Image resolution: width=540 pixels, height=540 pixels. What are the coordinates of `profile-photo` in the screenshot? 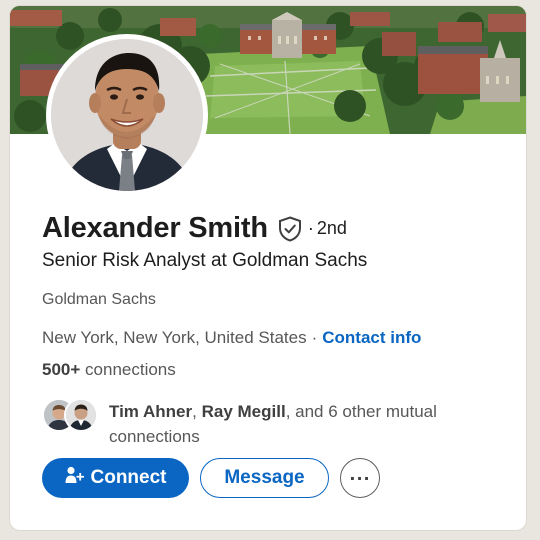 It's located at (127, 115).